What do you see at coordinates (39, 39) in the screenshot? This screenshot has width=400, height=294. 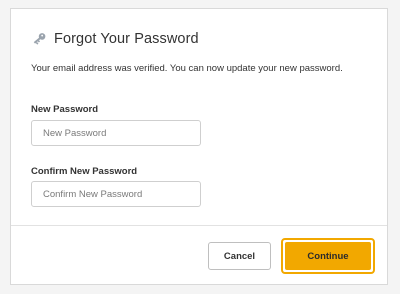 I see `key-icon` at bounding box center [39, 39].